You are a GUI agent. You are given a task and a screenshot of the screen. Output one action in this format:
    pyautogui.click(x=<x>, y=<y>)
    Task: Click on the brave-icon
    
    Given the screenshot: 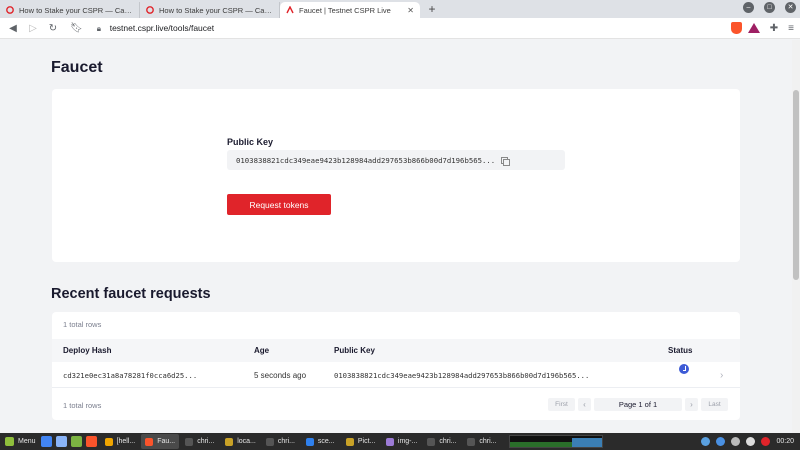 What is the action you would take?
    pyautogui.click(x=149, y=441)
    